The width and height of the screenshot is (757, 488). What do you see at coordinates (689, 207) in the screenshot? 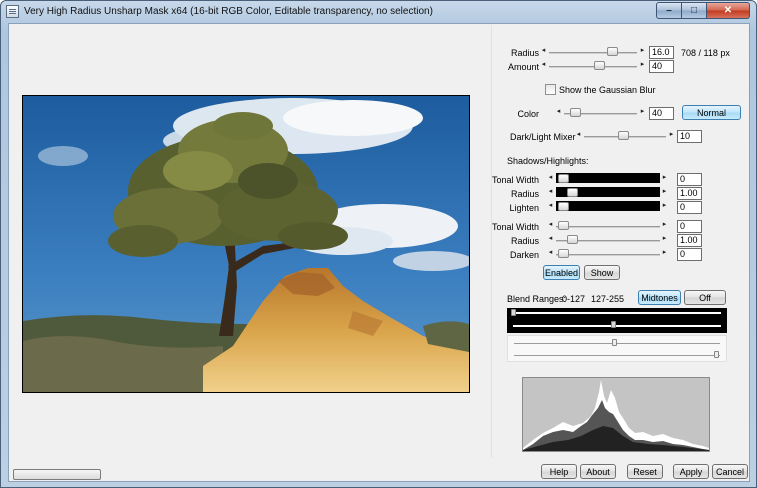
I see `lighten-input: 0` at bounding box center [689, 207].